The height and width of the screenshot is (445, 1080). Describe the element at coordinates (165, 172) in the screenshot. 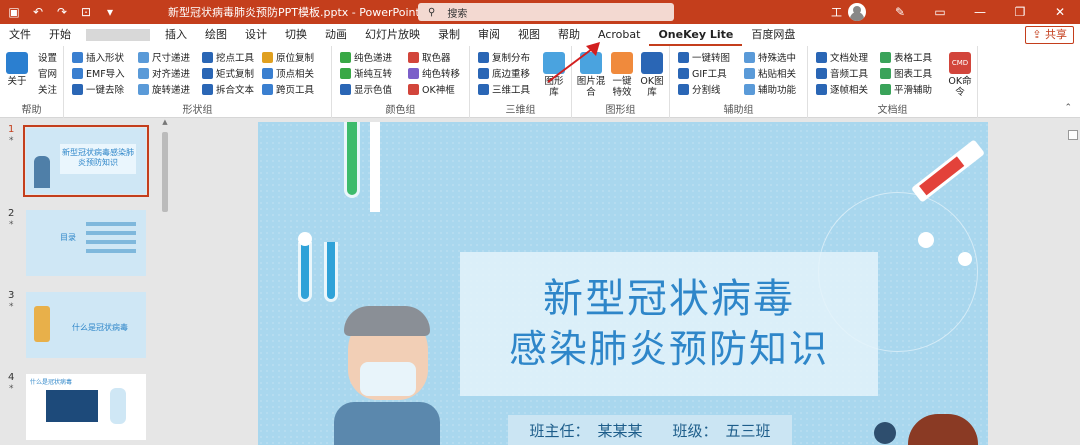

I see `scrollbar-thumb` at that location.